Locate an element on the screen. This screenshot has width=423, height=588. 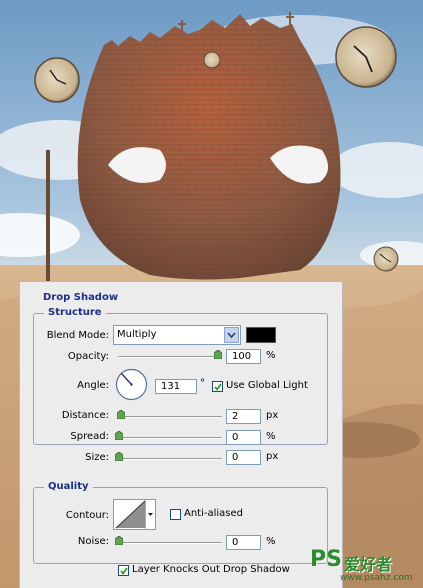
noise-slider-thumb is located at coordinates (119, 540).